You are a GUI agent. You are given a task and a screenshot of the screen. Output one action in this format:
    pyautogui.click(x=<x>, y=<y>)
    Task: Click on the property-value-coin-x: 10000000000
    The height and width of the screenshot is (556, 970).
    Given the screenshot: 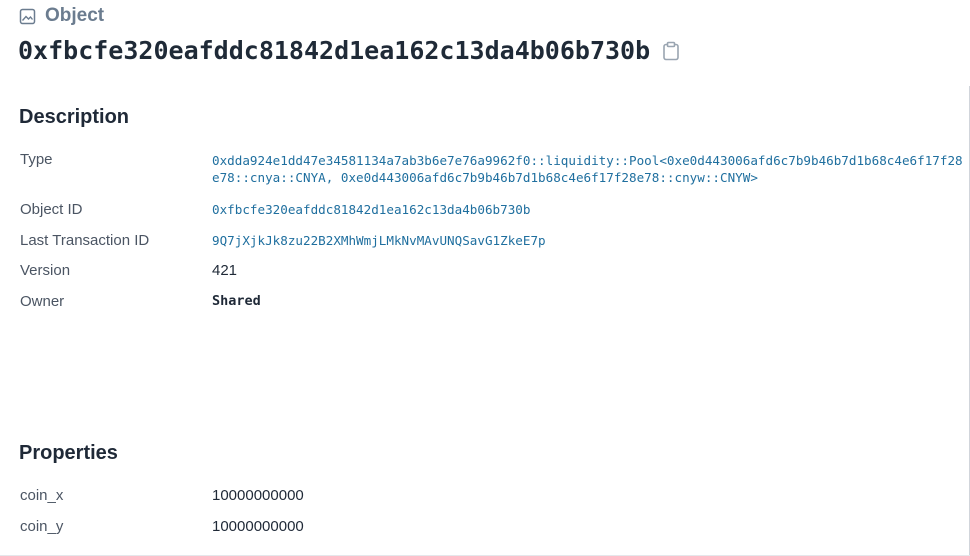 What is the action you would take?
    pyautogui.click(x=258, y=495)
    